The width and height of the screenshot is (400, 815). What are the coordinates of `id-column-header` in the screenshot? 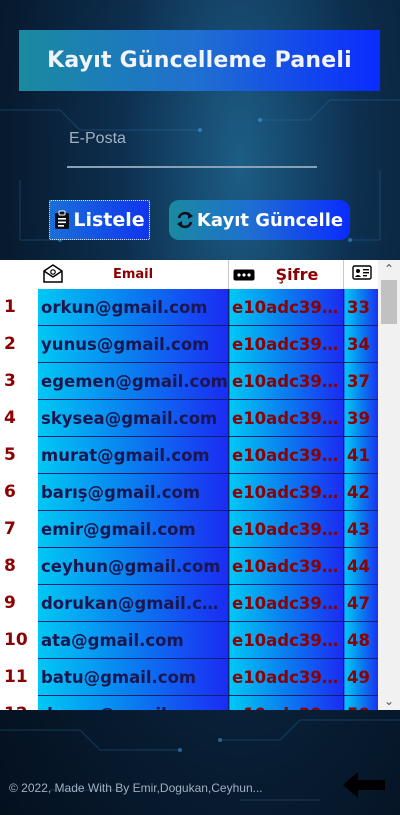 It's located at (361, 274).